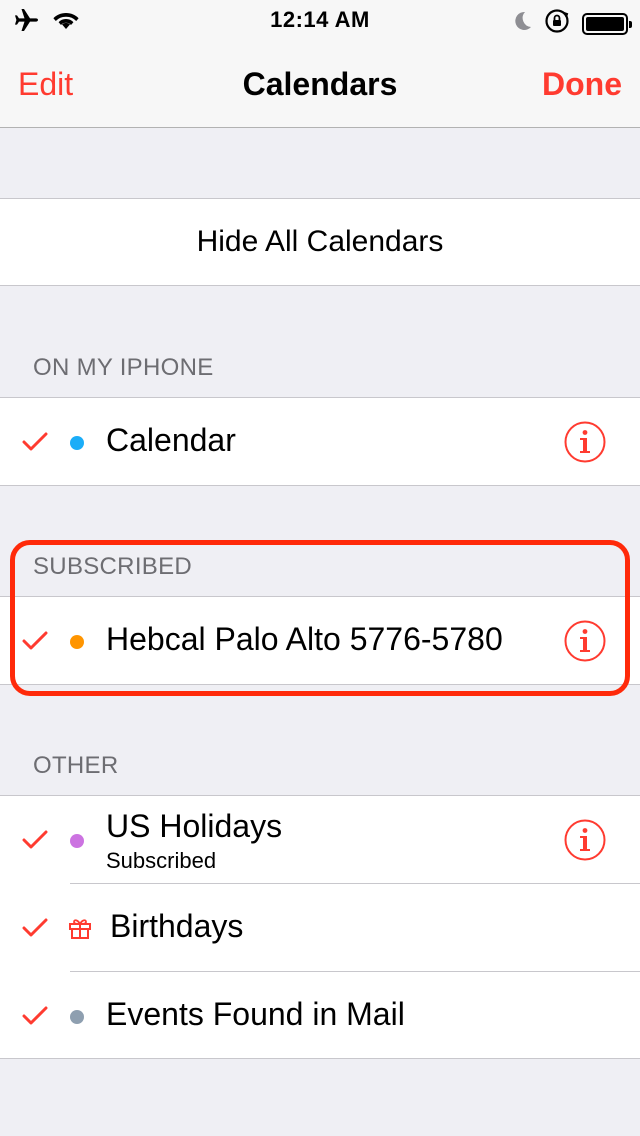  I want to click on calendar-row-birthdays: Birthdays, so click(320, 928).